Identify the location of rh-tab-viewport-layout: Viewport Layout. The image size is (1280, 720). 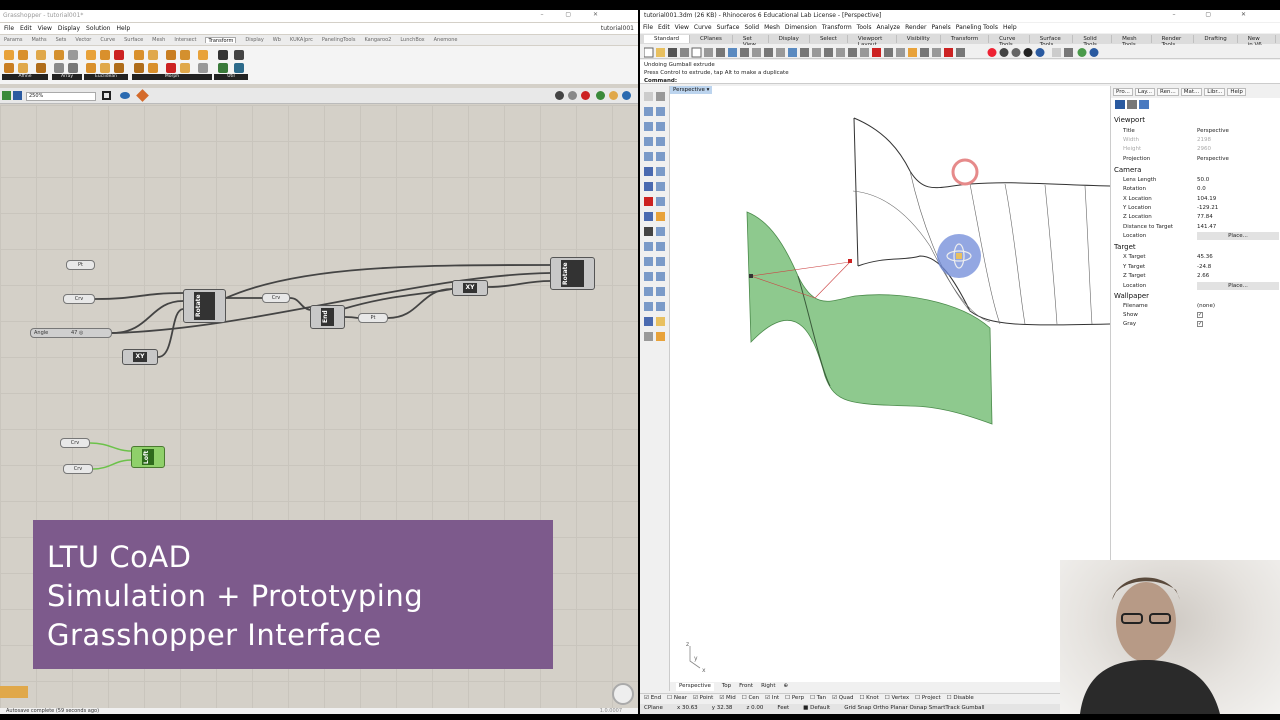
(872, 41).